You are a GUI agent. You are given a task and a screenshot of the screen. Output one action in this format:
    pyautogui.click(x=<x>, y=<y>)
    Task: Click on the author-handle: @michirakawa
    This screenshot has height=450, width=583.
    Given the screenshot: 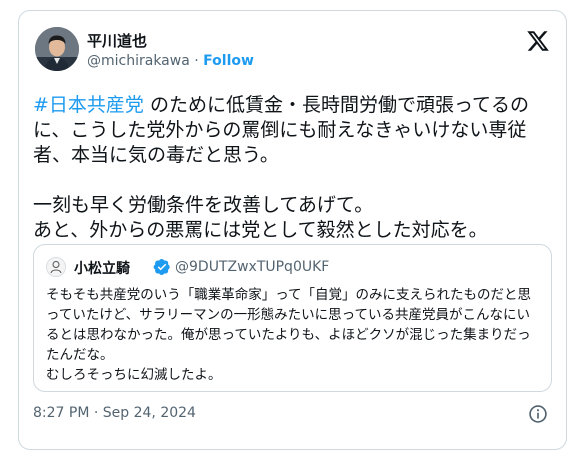 What is the action you would take?
    pyautogui.click(x=138, y=61)
    